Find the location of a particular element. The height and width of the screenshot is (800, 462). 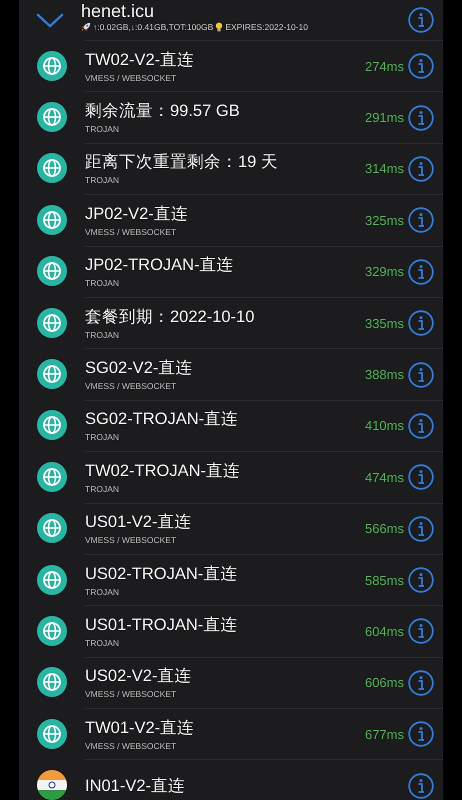

server-row: JP02-TROJAN-直连 TROJAN 329ms is located at coordinates (231, 271).